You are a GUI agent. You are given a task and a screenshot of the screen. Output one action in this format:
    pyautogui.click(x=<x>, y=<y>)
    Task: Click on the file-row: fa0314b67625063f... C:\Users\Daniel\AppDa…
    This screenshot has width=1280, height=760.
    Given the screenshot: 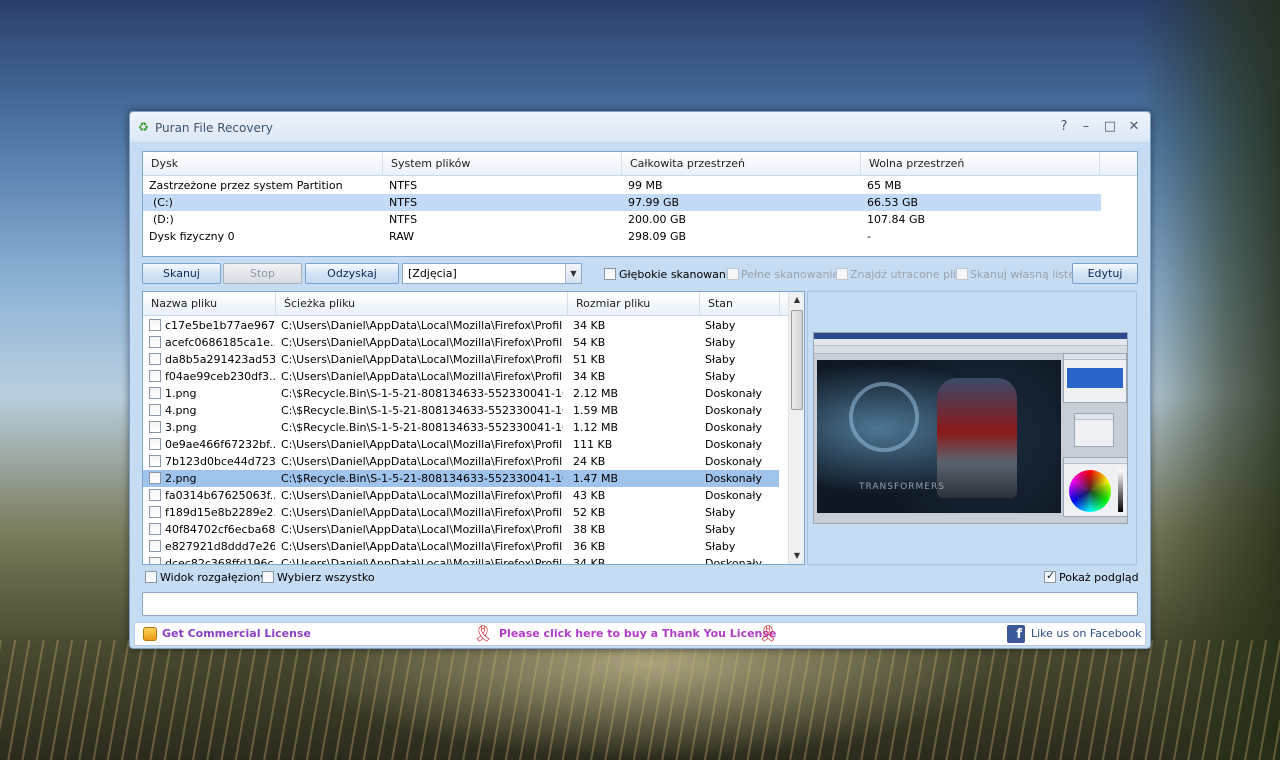 What is the action you would take?
    pyautogui.click(x=461, y=495)
    